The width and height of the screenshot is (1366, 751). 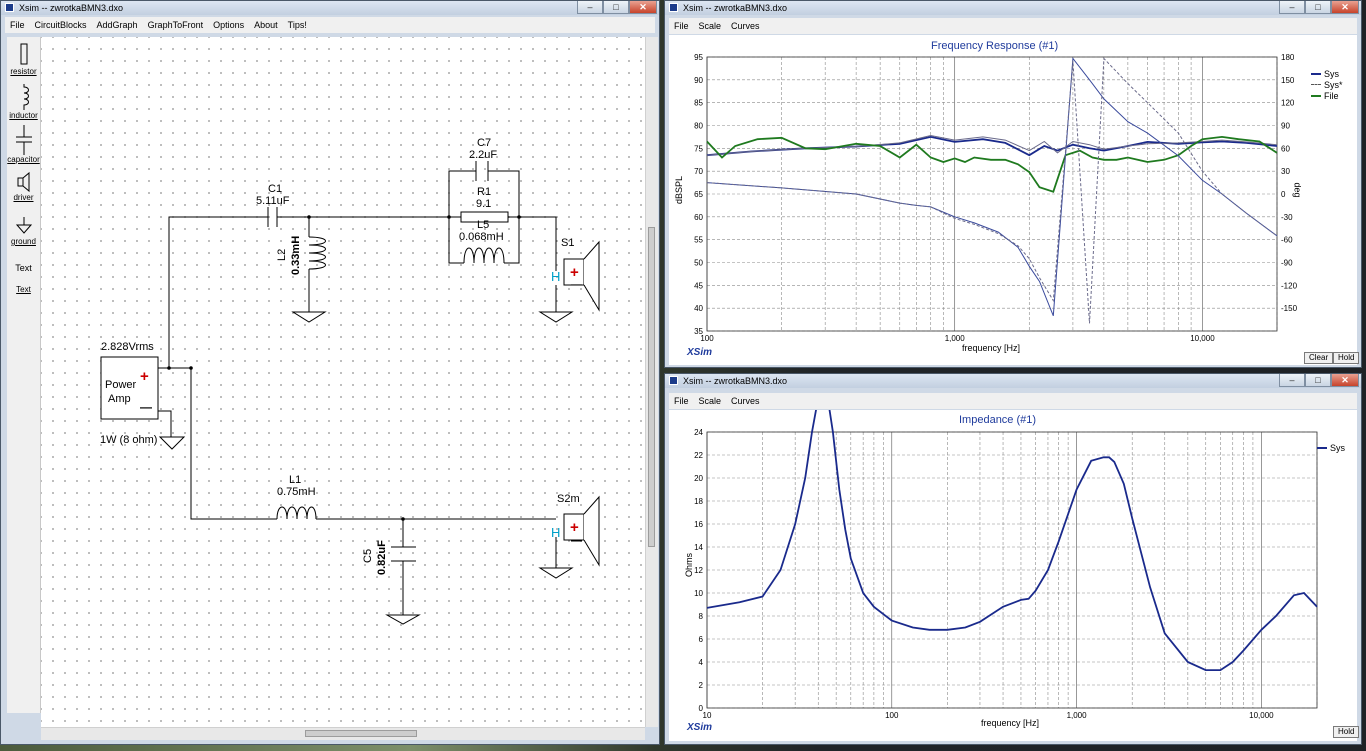 I want to click on horizontal-scrollbar, so click(x=343, y=733).